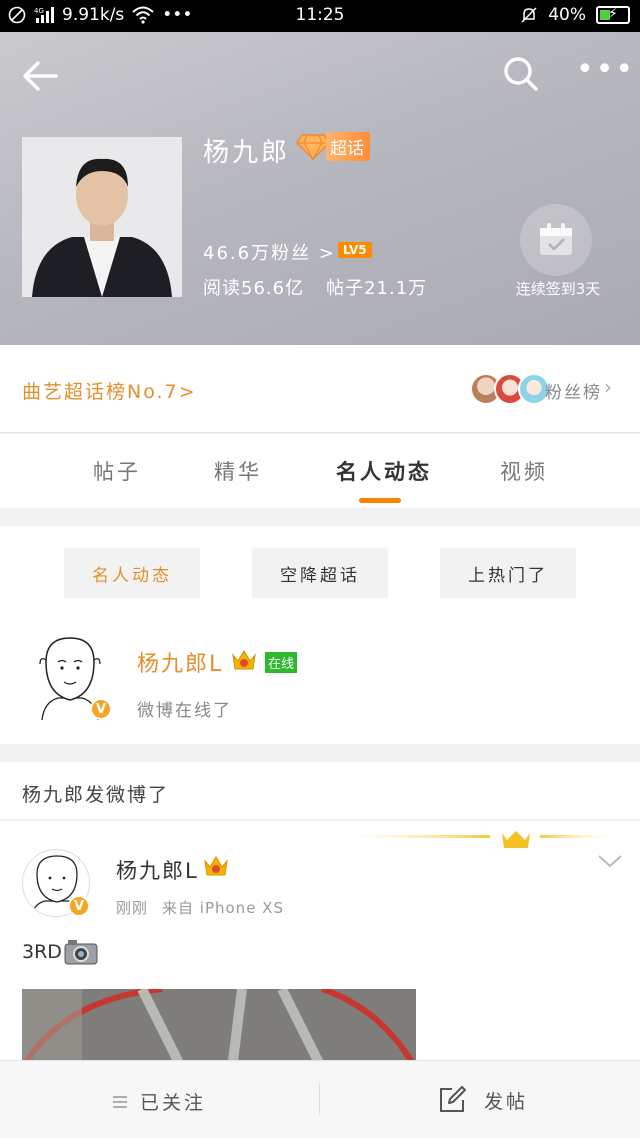 This screenshot has height=1138, width=640. I want to click on search-icon, so click(520, 74).